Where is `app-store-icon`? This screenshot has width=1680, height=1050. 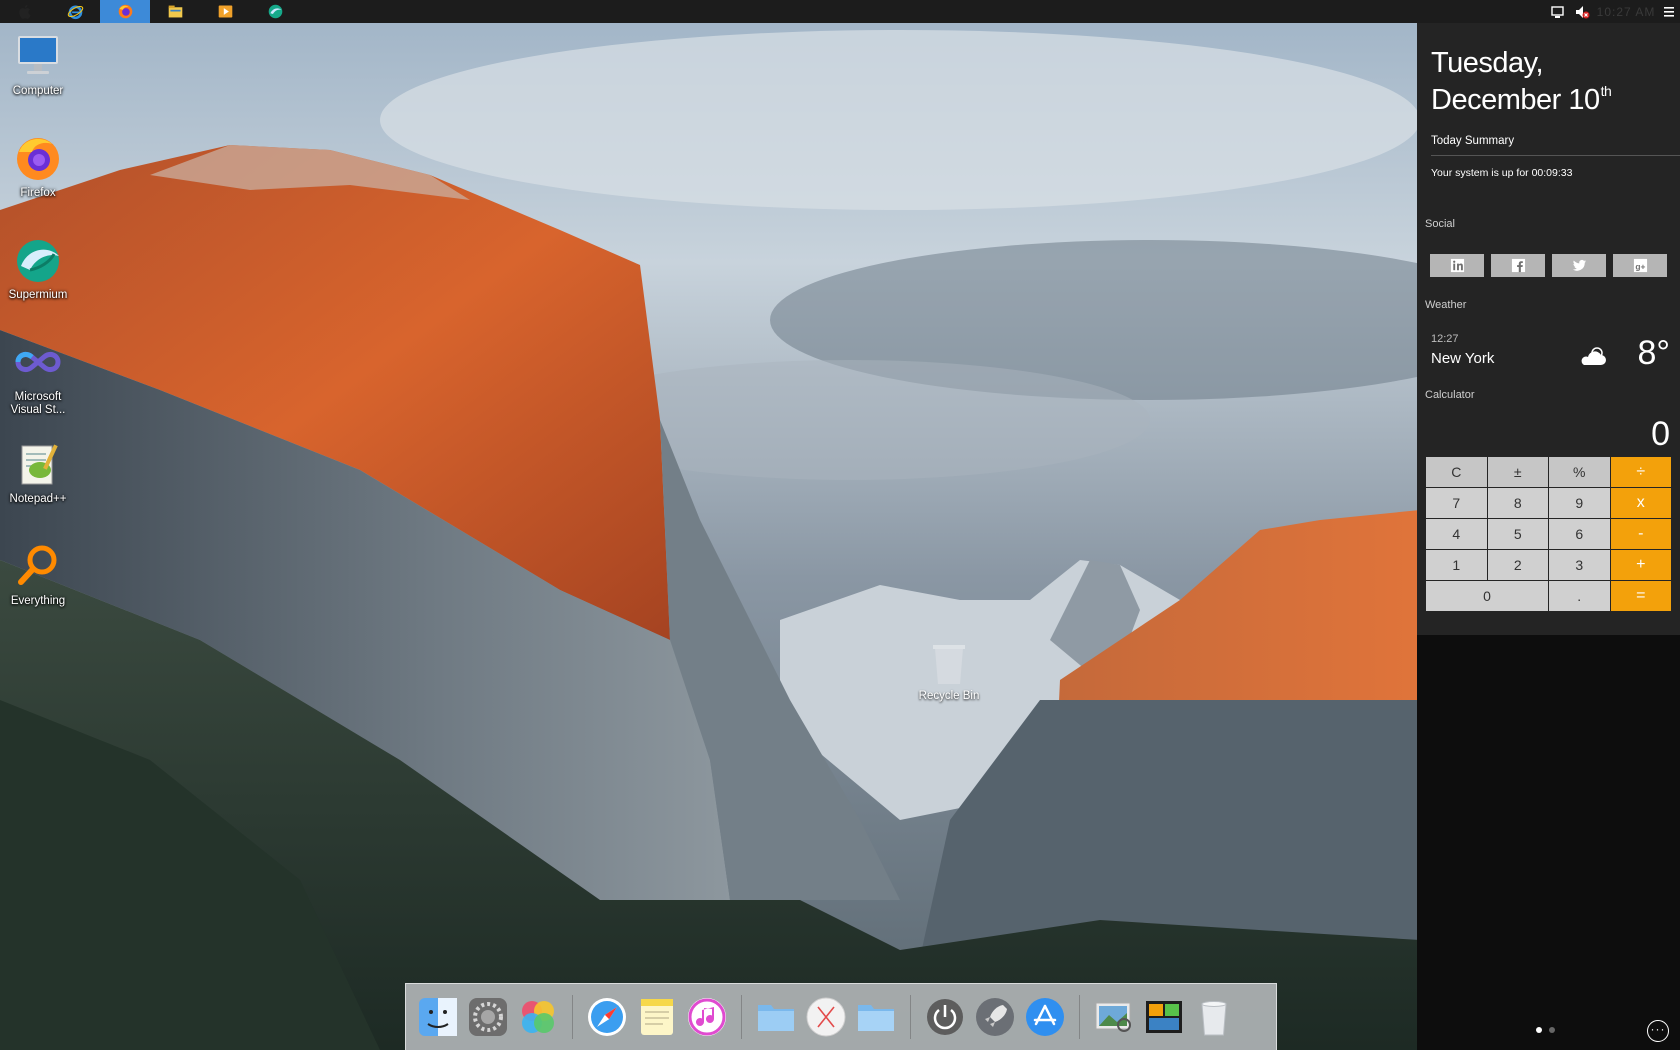 app-store-icon is located at coordinates (1045, 1017).